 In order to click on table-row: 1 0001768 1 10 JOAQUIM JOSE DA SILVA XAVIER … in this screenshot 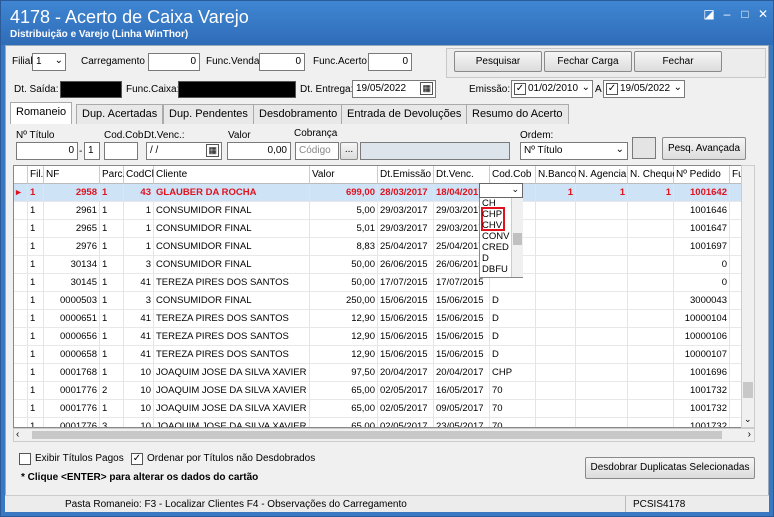, I will do `click(378, 373)`.